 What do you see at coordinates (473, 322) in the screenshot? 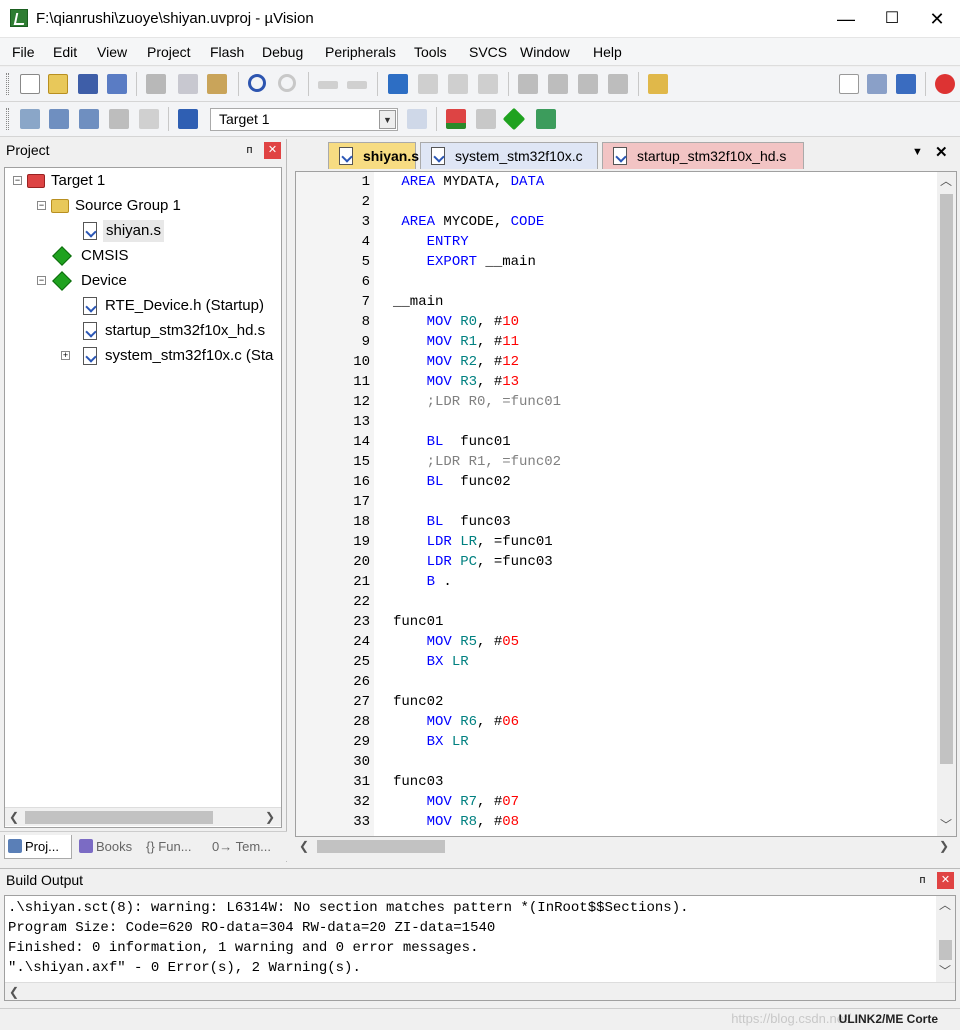
I see `code-line: MOV R0, #10` at bounding box center [473, 322].